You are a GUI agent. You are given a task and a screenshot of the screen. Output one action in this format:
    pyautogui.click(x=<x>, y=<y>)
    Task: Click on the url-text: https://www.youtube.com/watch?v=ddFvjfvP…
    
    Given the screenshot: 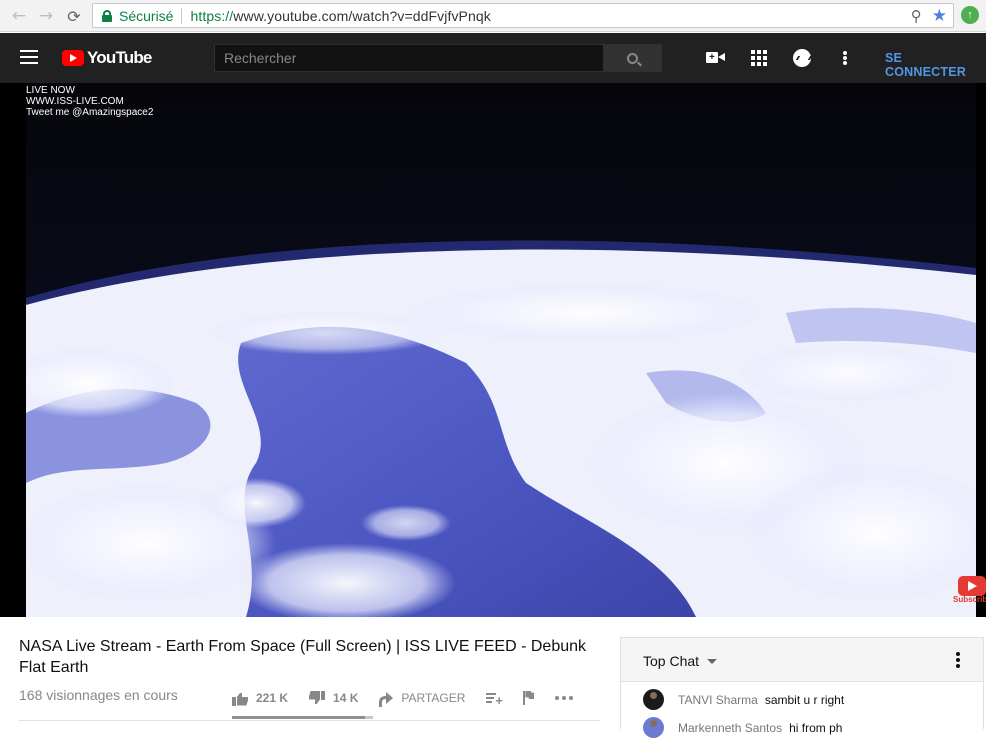 What is the action you would take?
    pyautogui.click(x=340, y=15)
    